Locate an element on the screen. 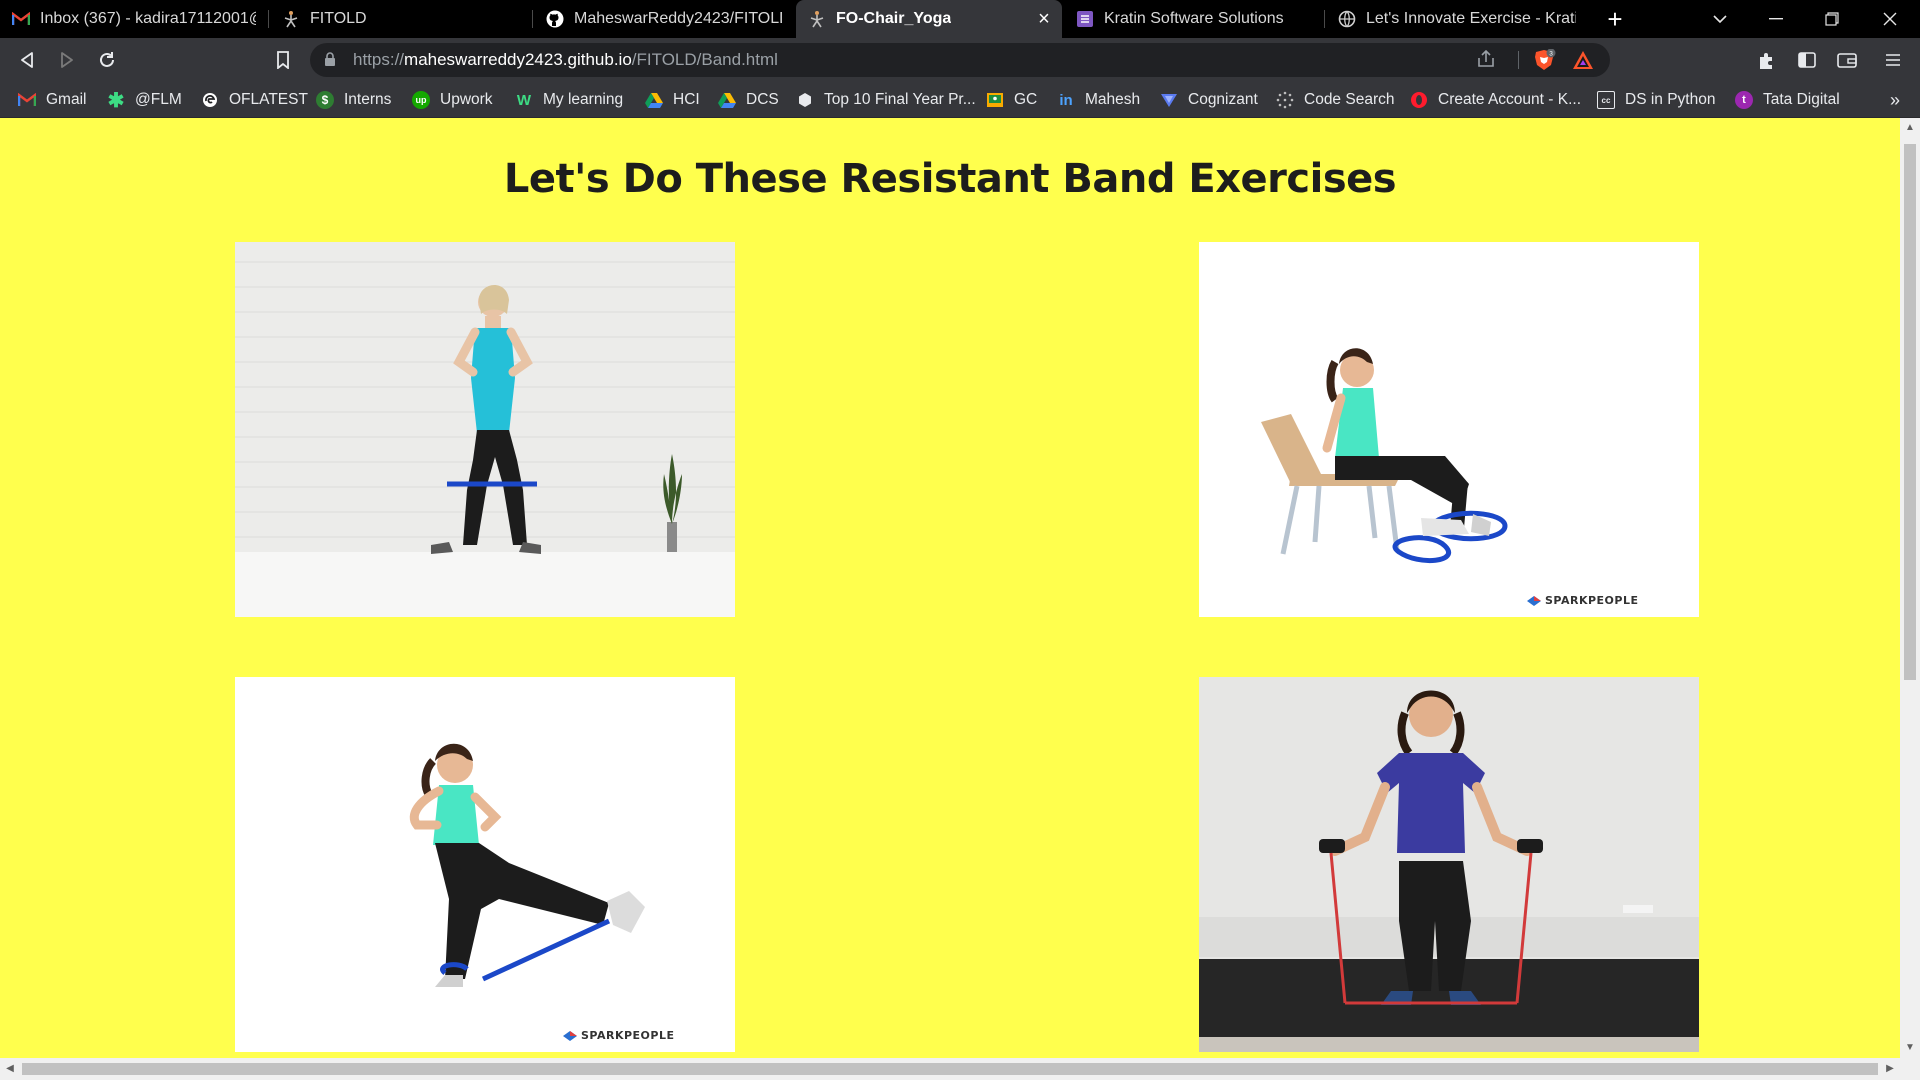 The width and height of the screenshot is (1920, 1080). scroll-down-arrow-icon: ▼ is located at coordinates (1910, 1048).